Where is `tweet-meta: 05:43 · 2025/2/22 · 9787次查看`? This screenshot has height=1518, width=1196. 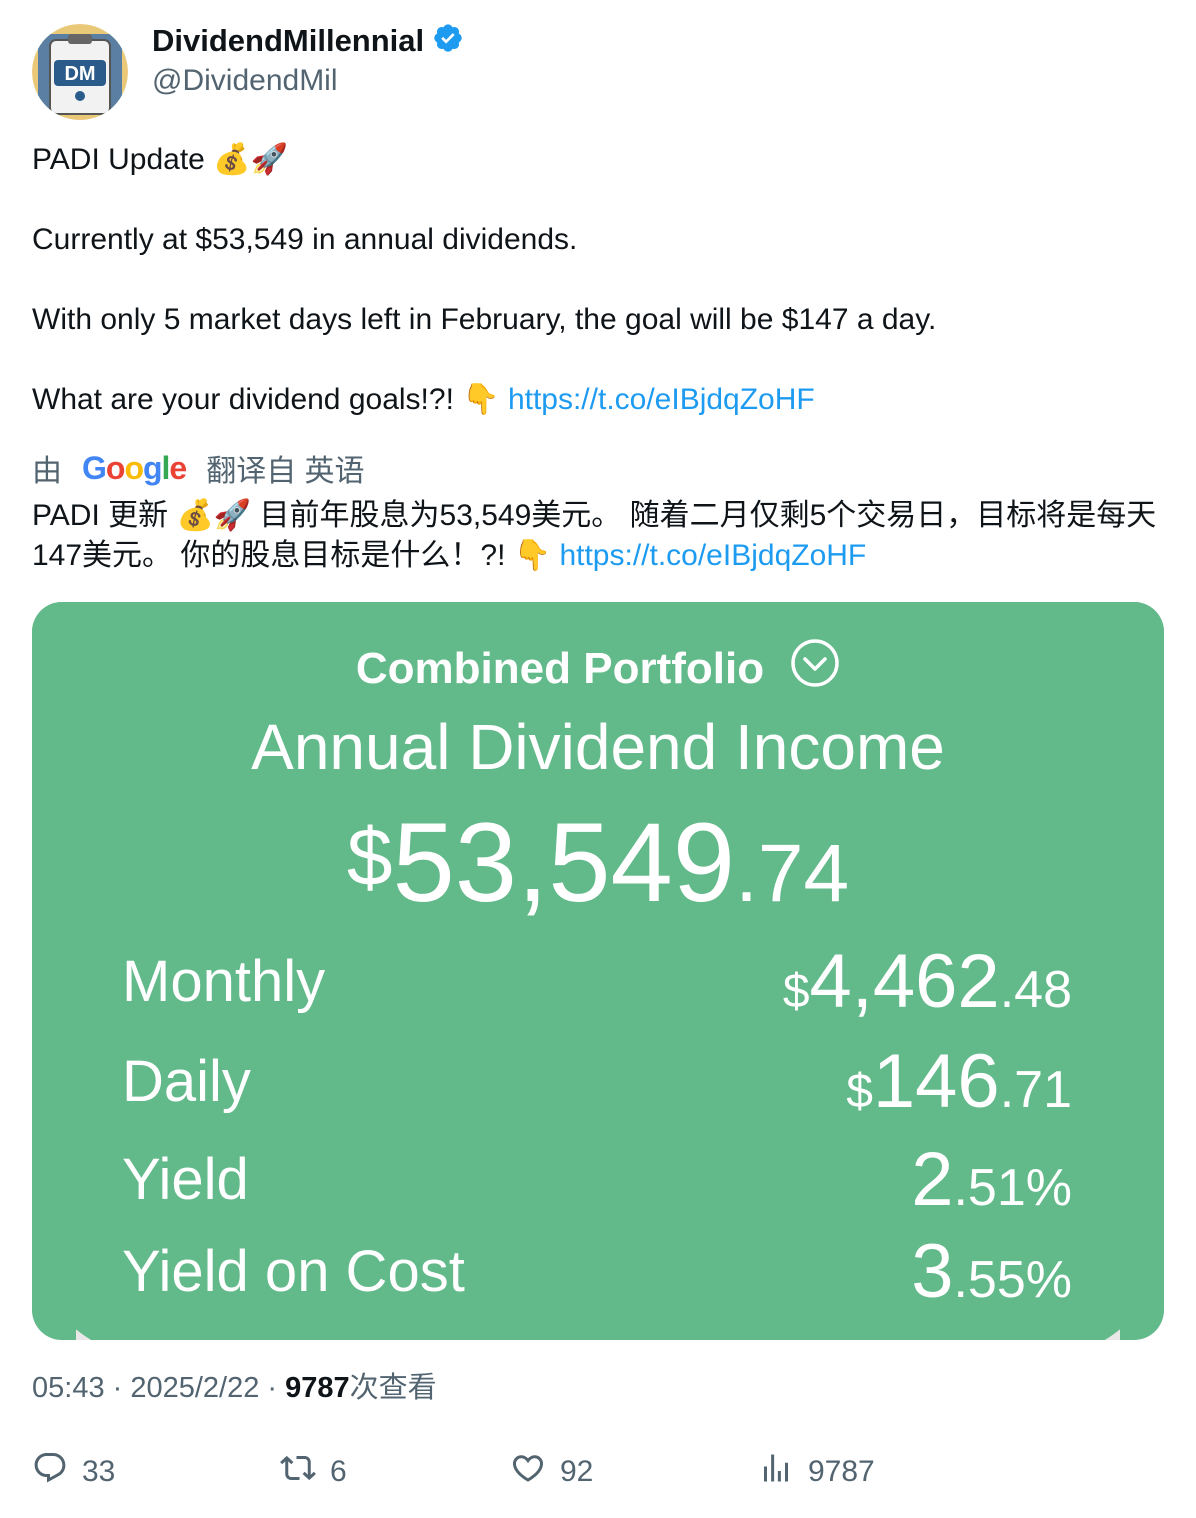 tweet-meta: 05:43 · 2025/2/22 · 9787次查看 is located at coordinates (234, 1385).